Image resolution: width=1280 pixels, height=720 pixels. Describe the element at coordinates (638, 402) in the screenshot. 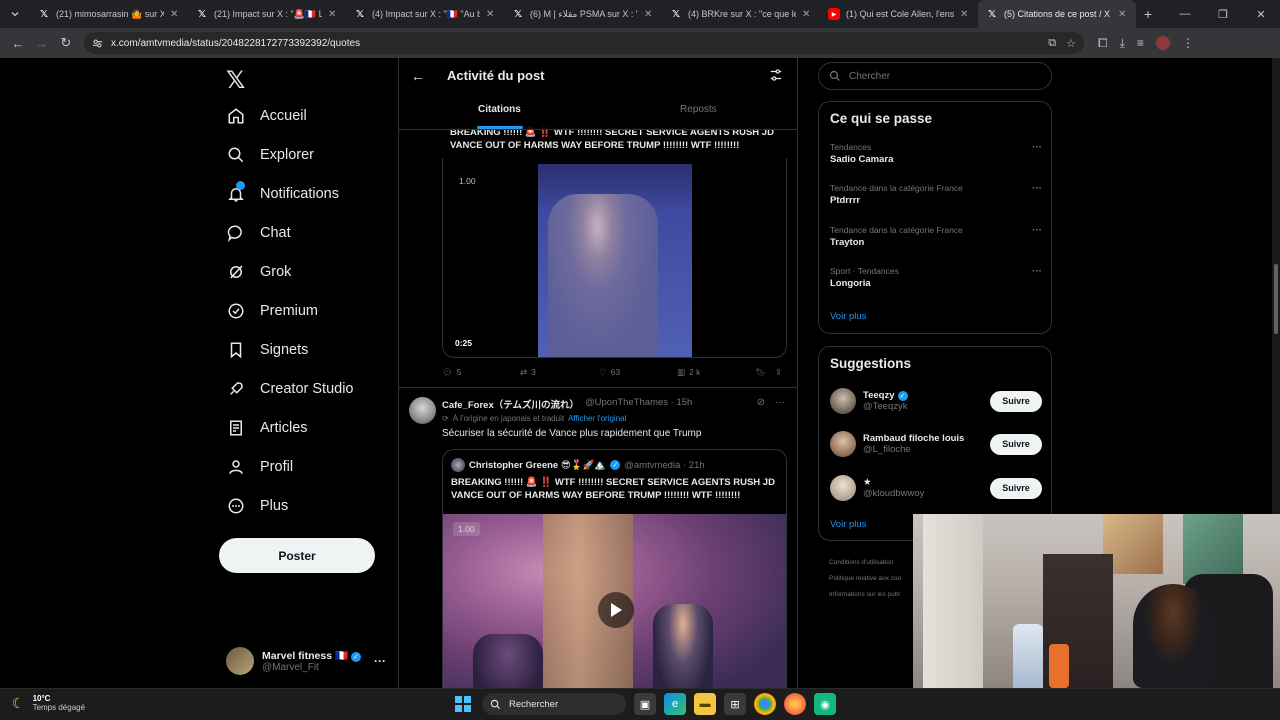

I see `author-handle: @UponTheThames · 15h` at that location.